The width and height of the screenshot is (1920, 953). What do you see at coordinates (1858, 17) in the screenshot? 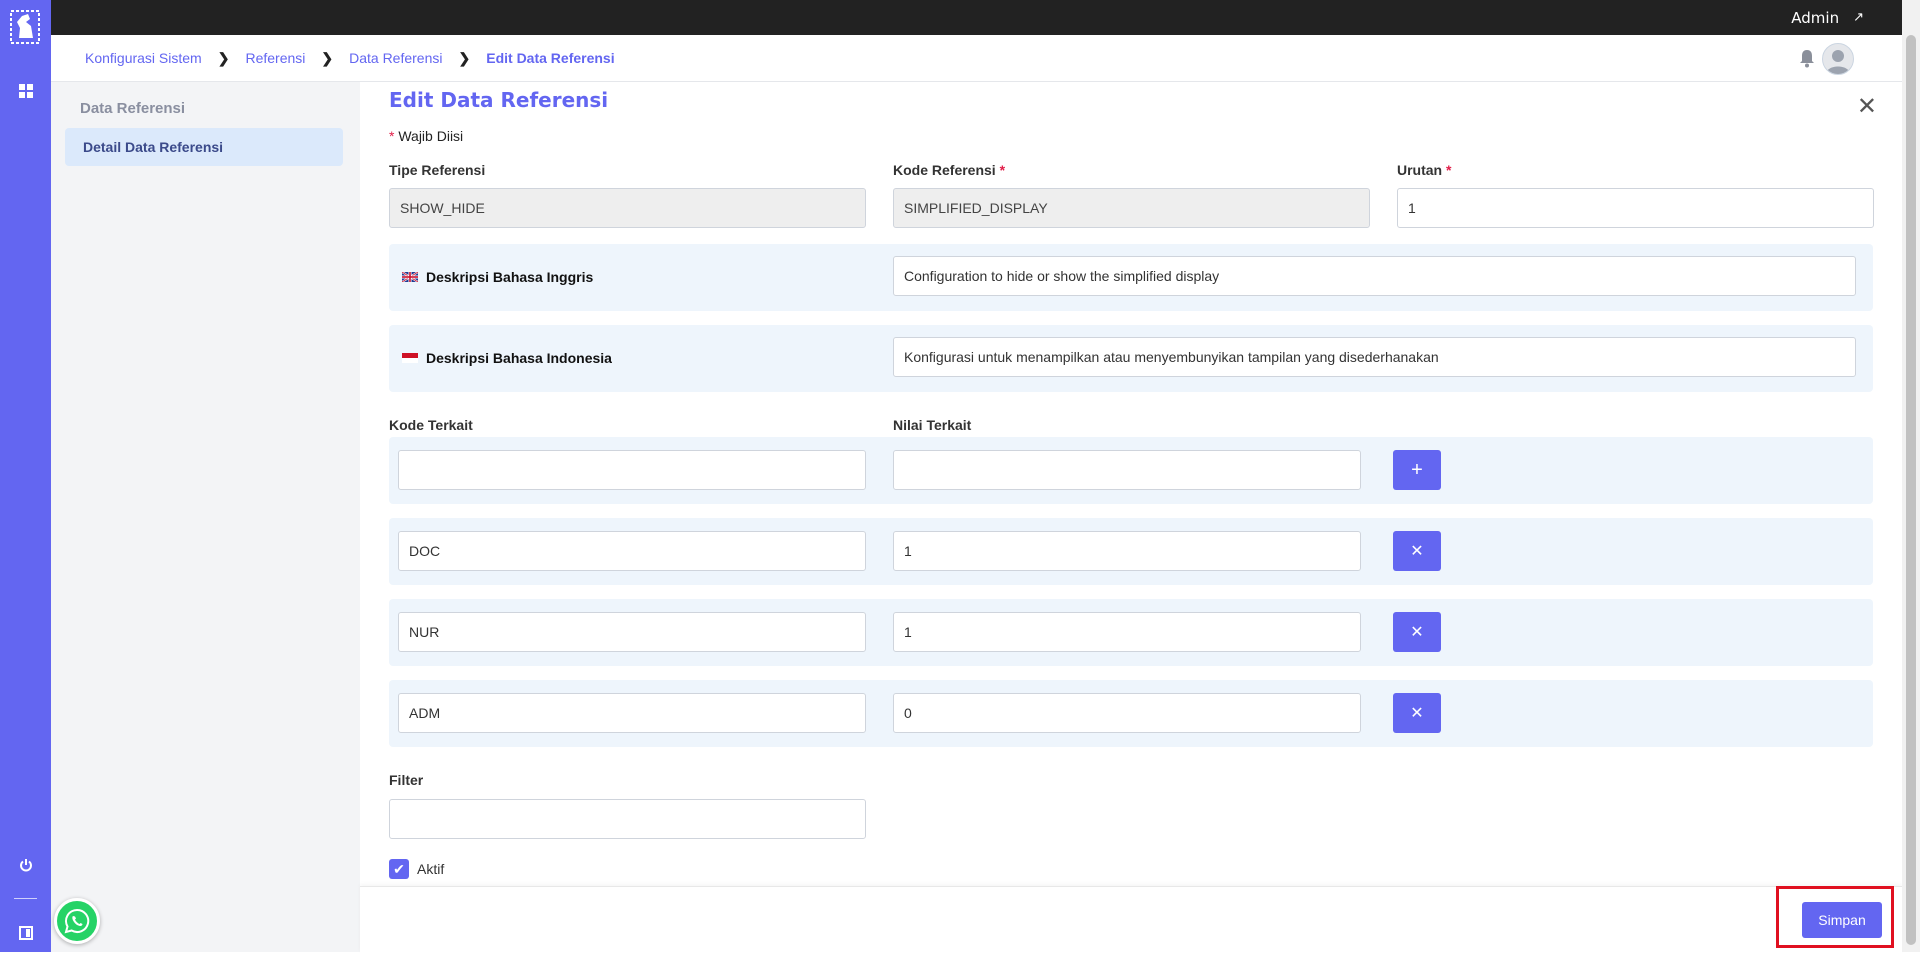
I see `external-arrow-icon: ↗` at bounding box center [1858, 17].